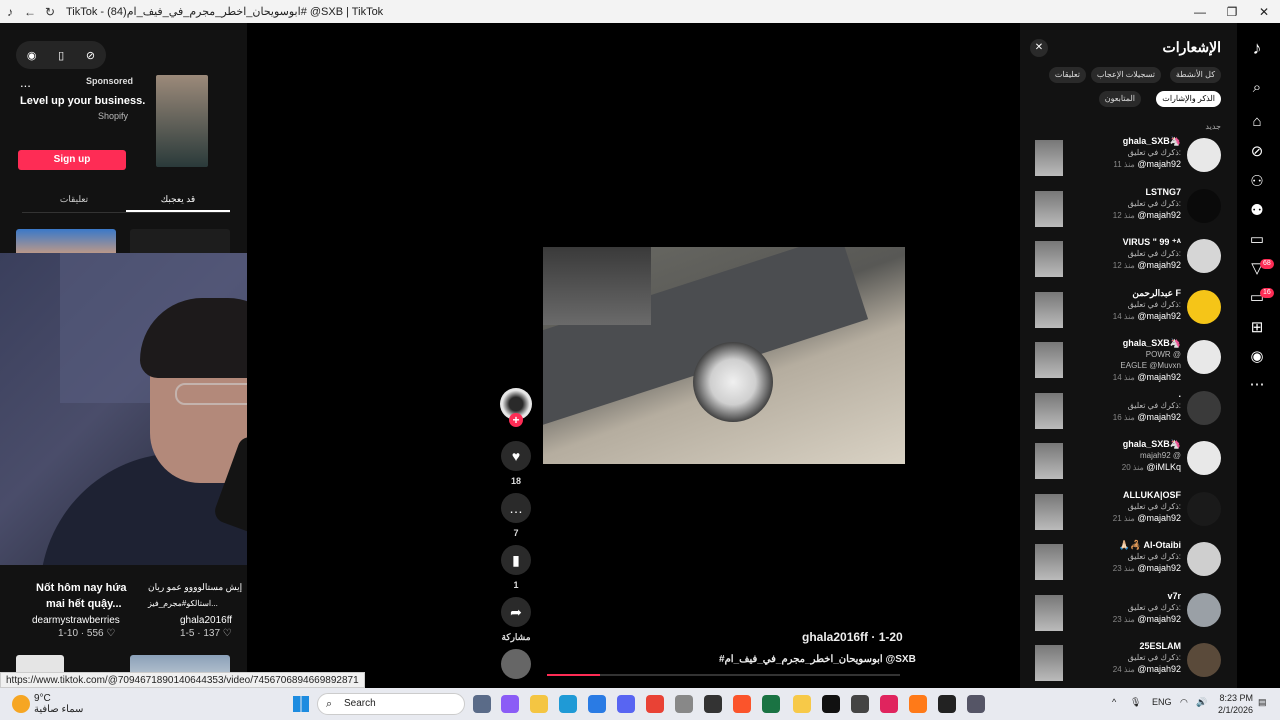  I want to click on sign-up-button: Sign up, so click(72, 160).